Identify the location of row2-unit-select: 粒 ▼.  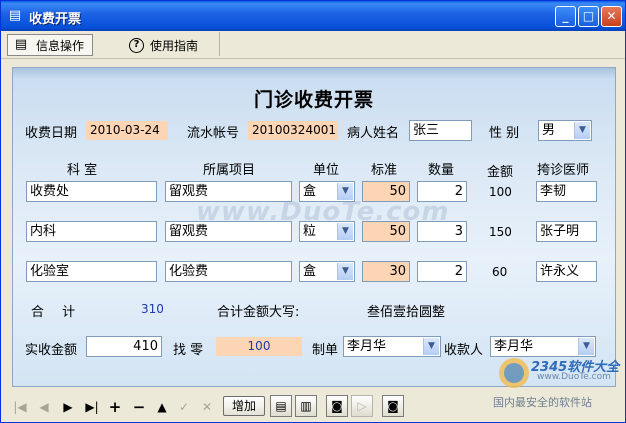
(327, 231).